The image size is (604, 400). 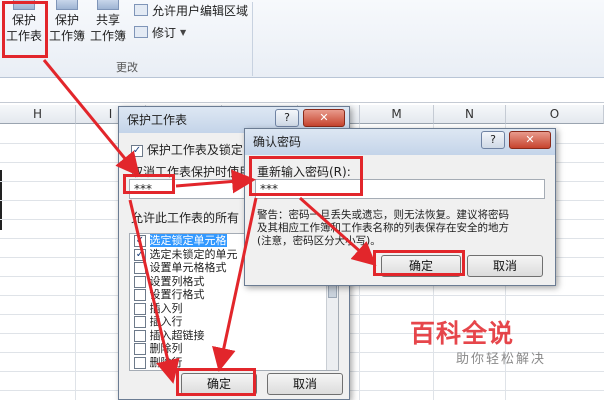 I want to click on list-item: 设置行格式, so click(x=234, y=295).